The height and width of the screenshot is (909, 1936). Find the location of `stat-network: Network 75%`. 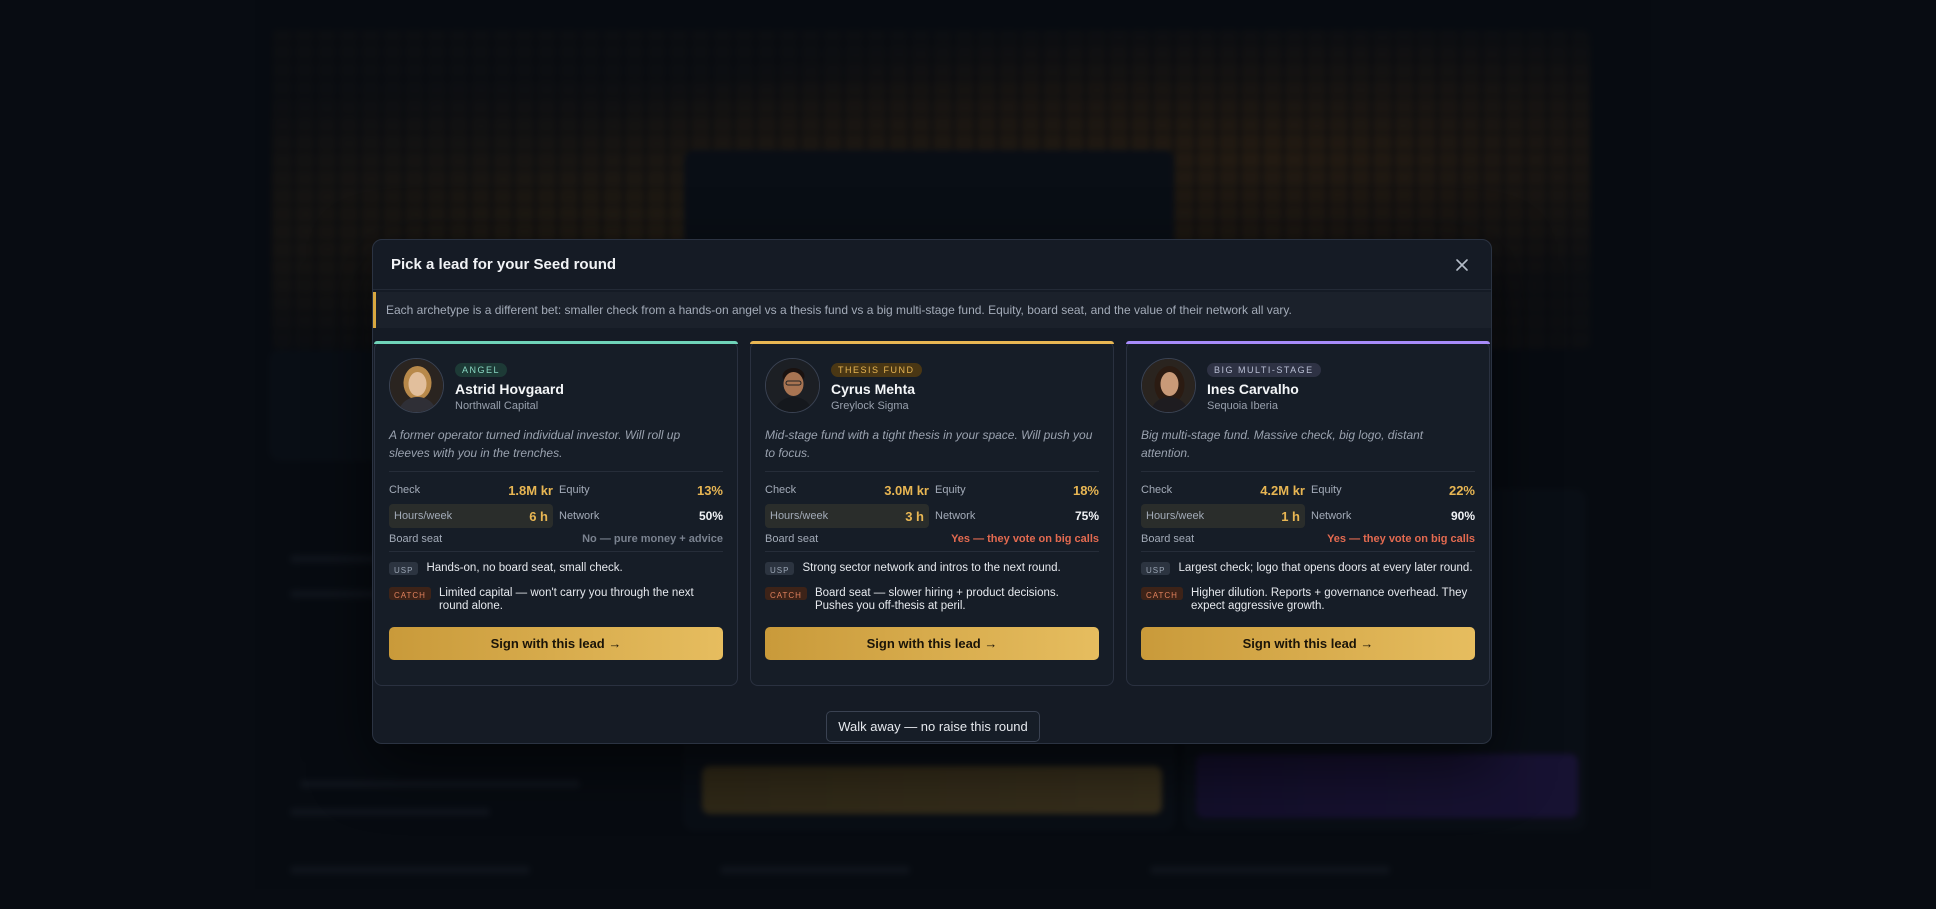

stat-network: Network 75% is located at coordinates (1017, 516).